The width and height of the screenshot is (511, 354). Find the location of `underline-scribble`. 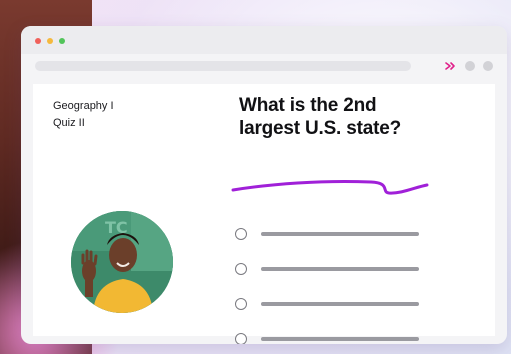

underline-scribble is located at coordinates (330, 187).